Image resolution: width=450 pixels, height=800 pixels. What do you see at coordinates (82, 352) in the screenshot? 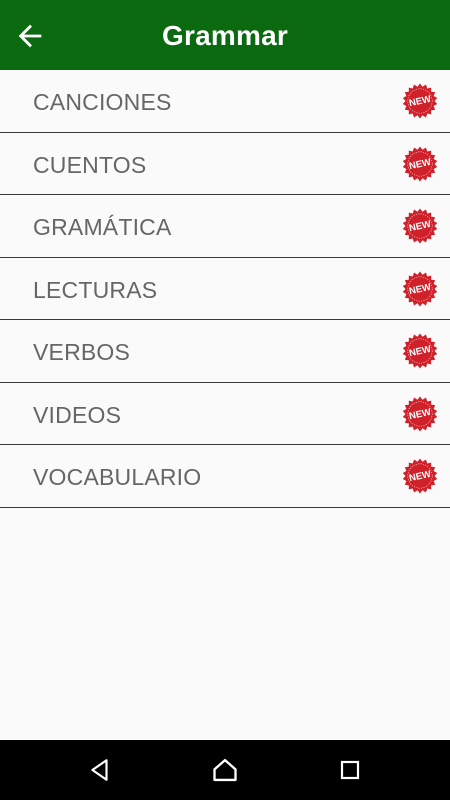
I see `list-item-label: VERBOS` at bounding box center [82, 352].